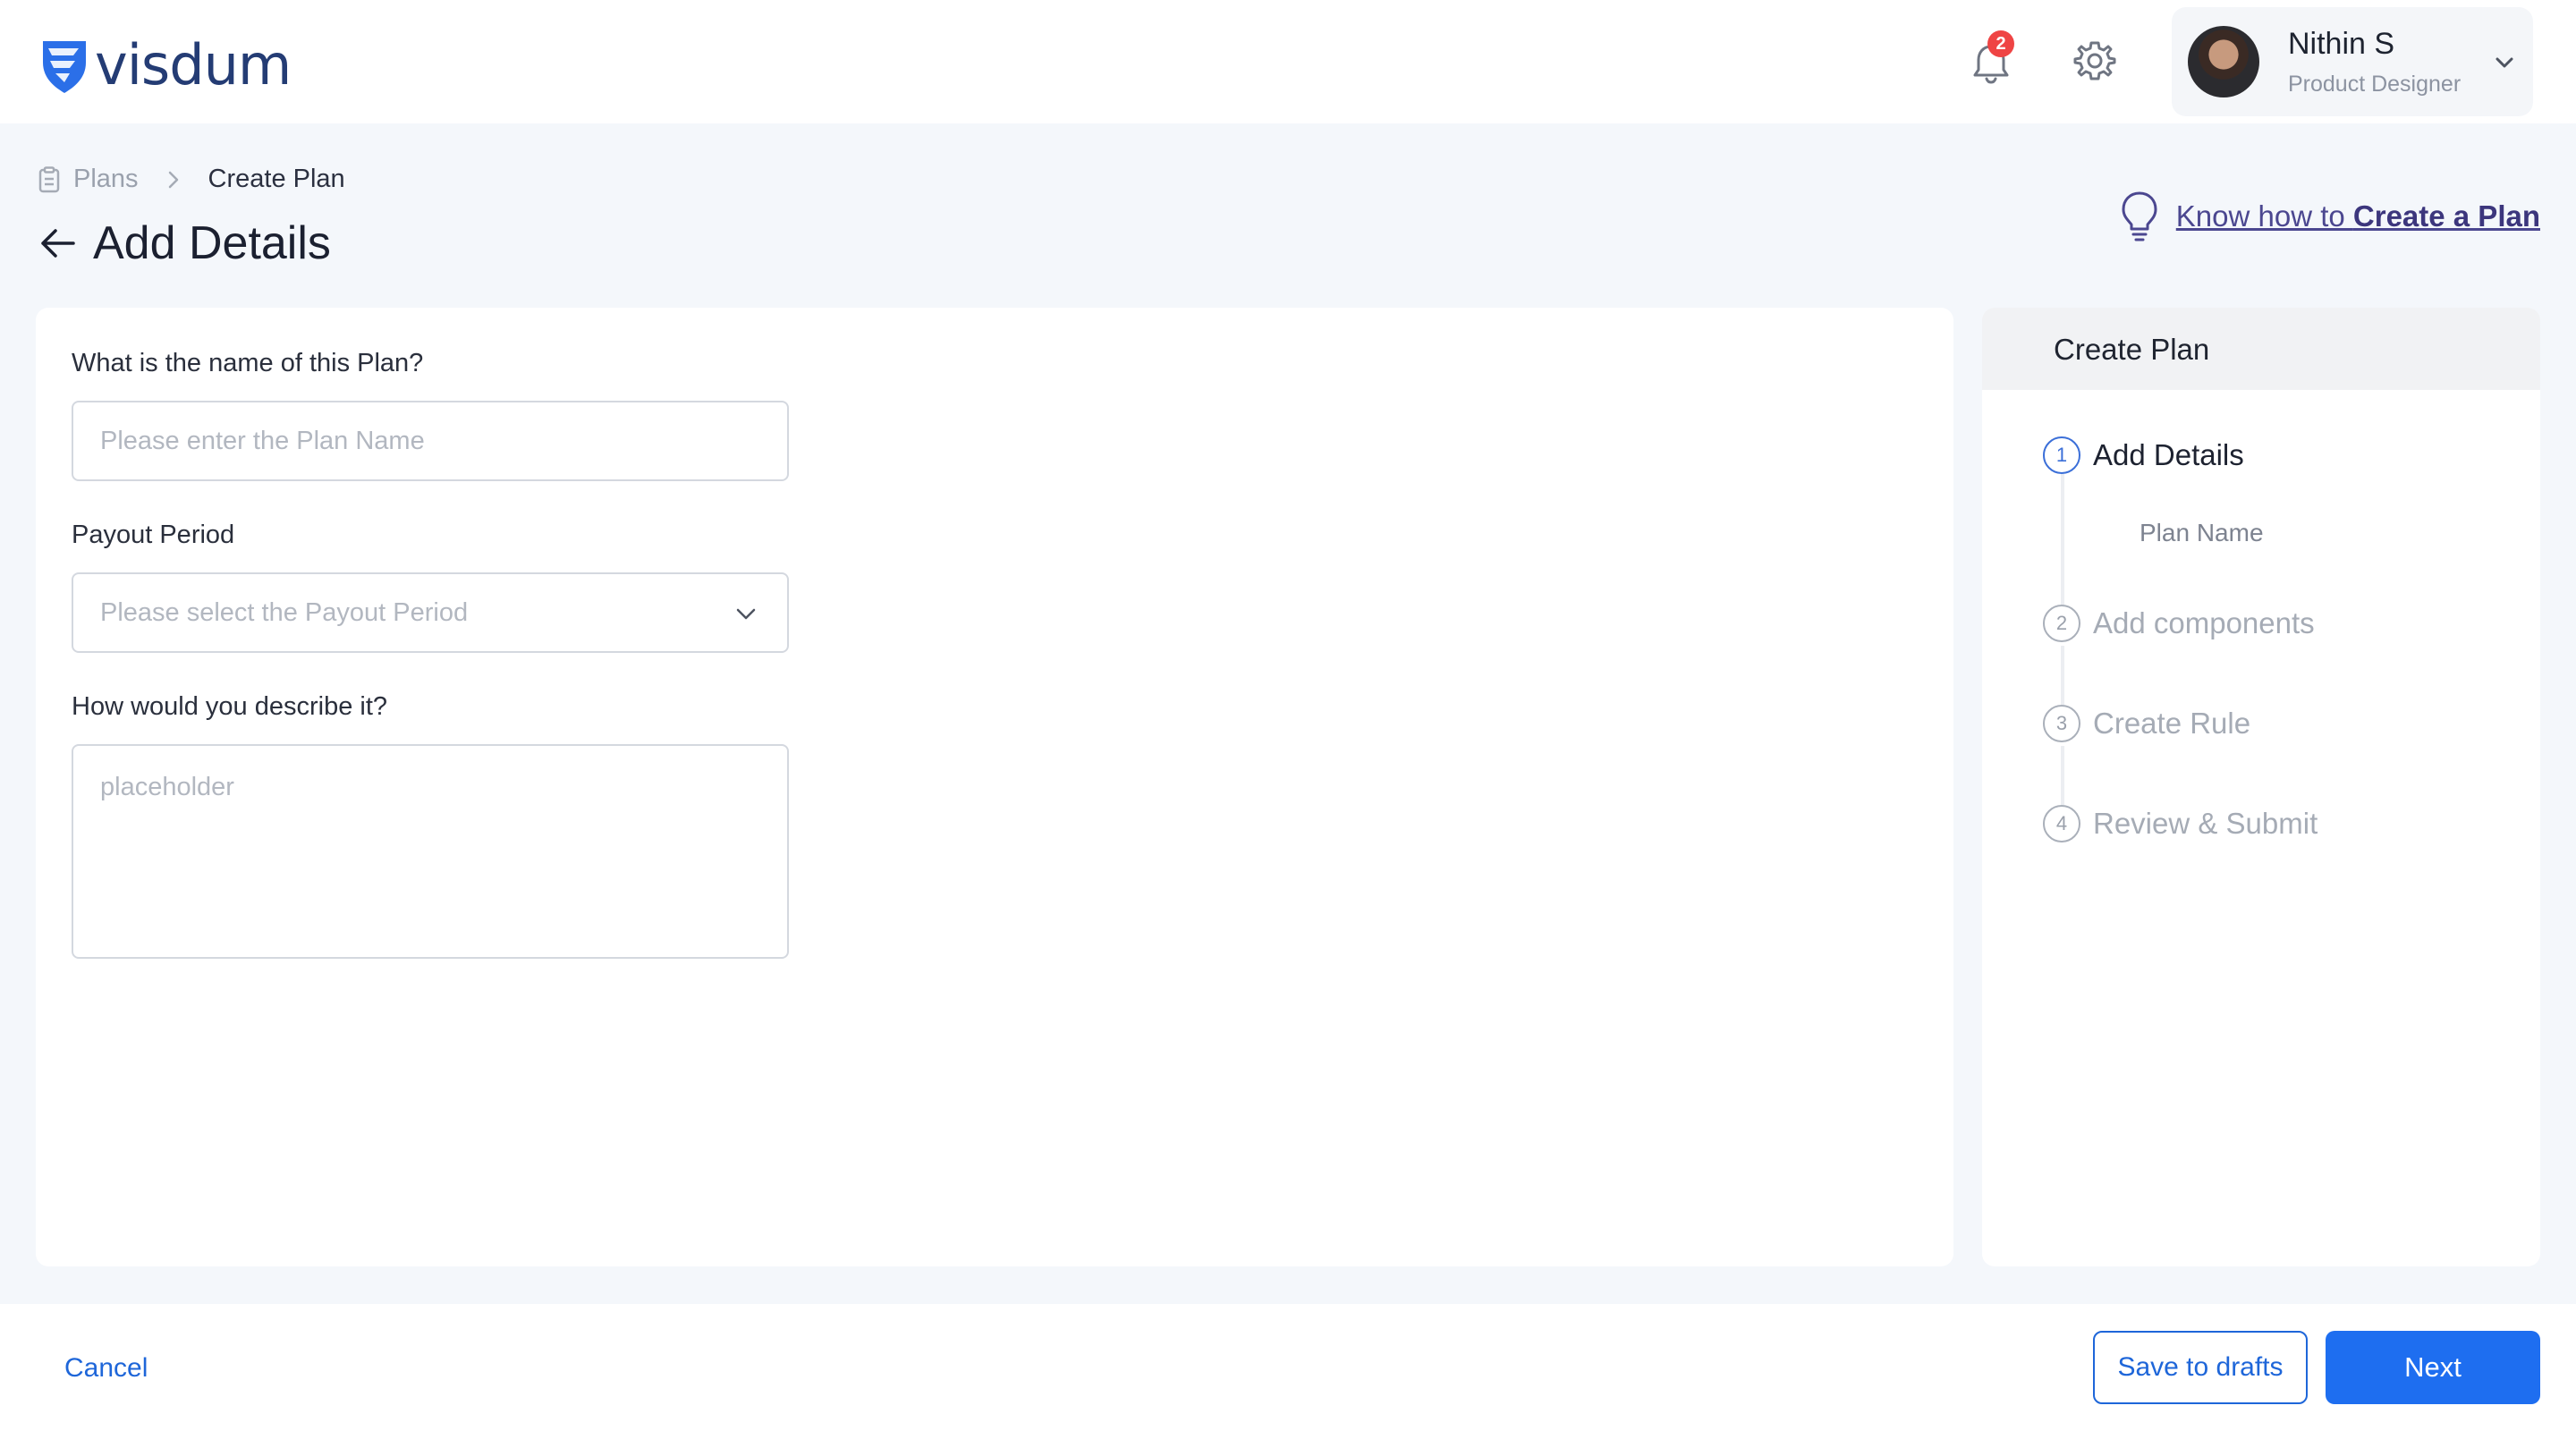 This screenshot has height=1431, width=2576. What do you see at coordinates (2061, 824) in the screenshot?
I see `step-4-number: 4` at bounding box center [2061, 824].